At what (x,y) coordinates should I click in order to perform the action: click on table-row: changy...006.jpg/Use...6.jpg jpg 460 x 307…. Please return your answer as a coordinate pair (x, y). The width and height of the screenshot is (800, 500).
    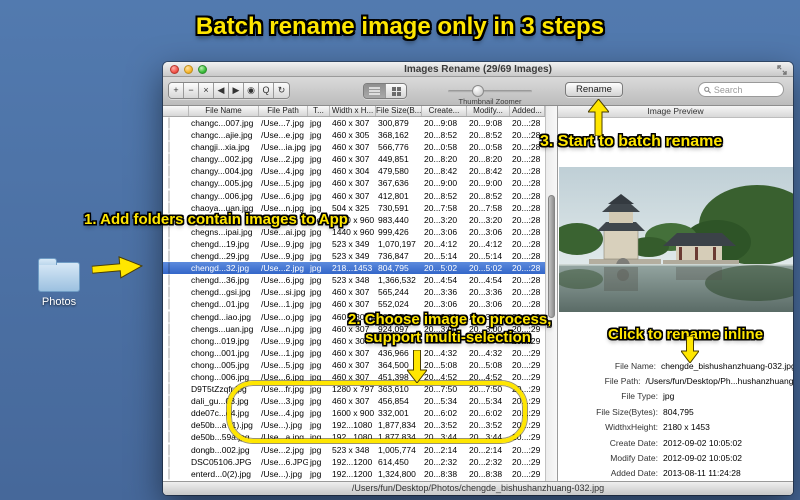
    Looking at the image, I should click on (354, 195).